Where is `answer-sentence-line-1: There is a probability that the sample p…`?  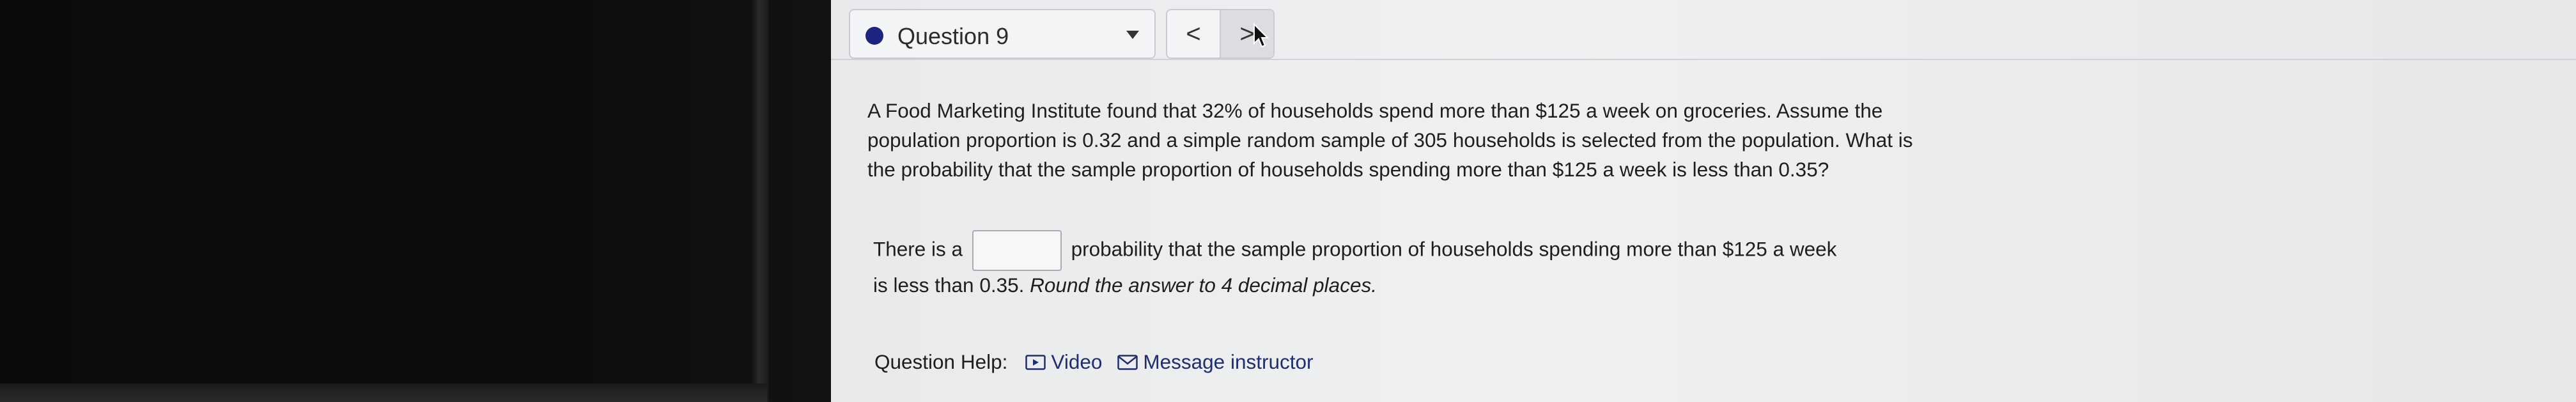 answer-sentence-line-1: There is a probability that the sample p… is located at coordinates (1354, 251).